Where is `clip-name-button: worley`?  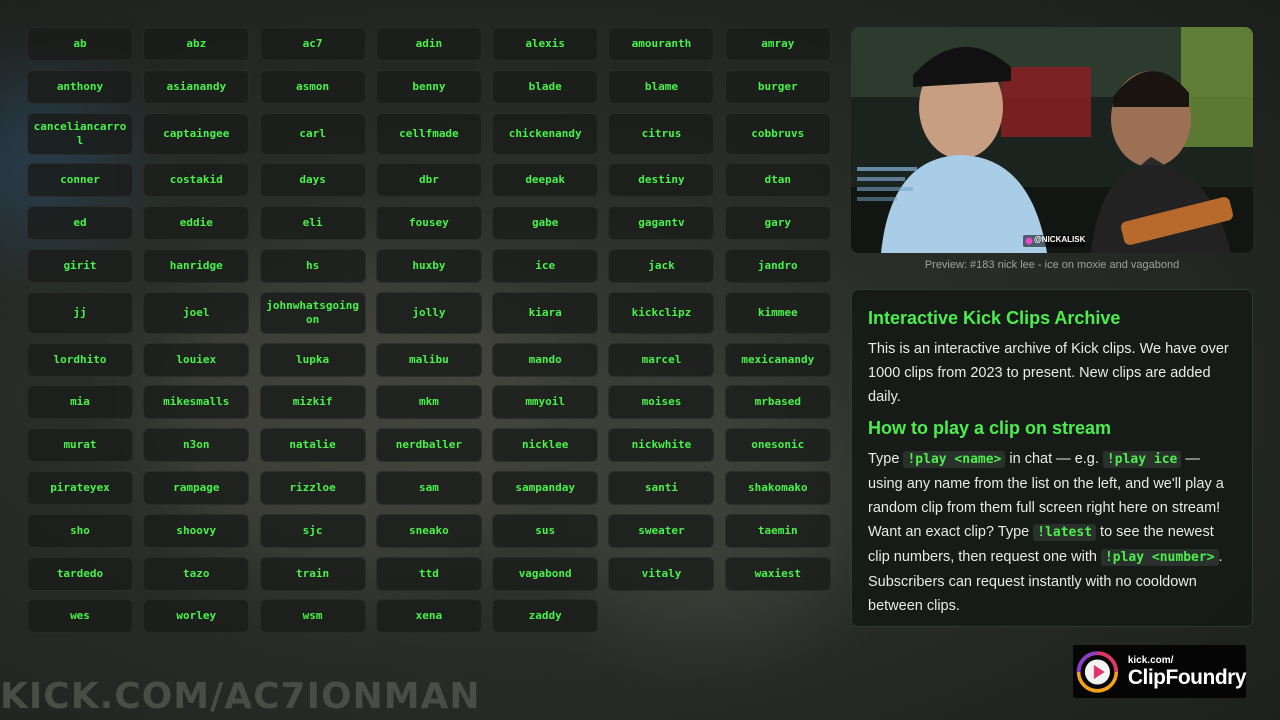
clip-name-button: worley is located at coordinates (196, 616).